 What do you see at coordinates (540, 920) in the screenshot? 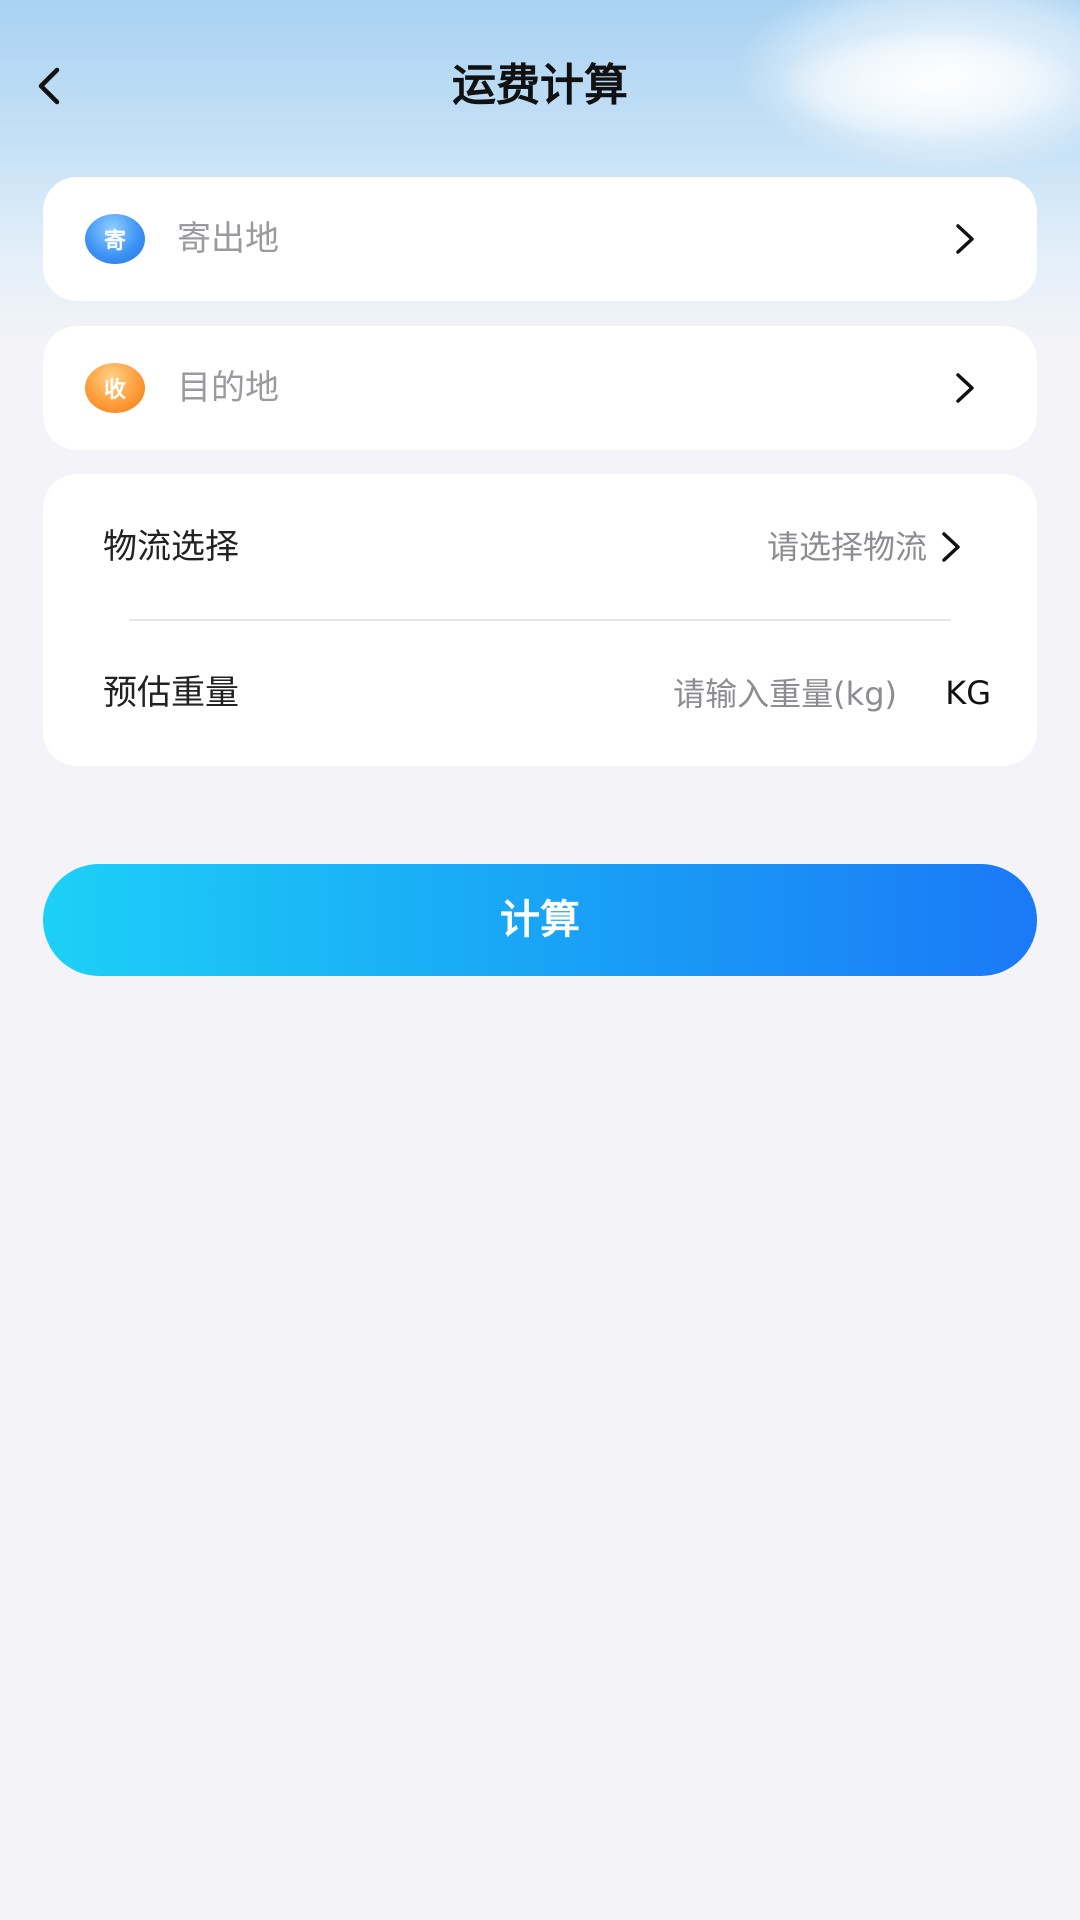
I see `calculate-button: 计算` at bounding box center [540, 920].